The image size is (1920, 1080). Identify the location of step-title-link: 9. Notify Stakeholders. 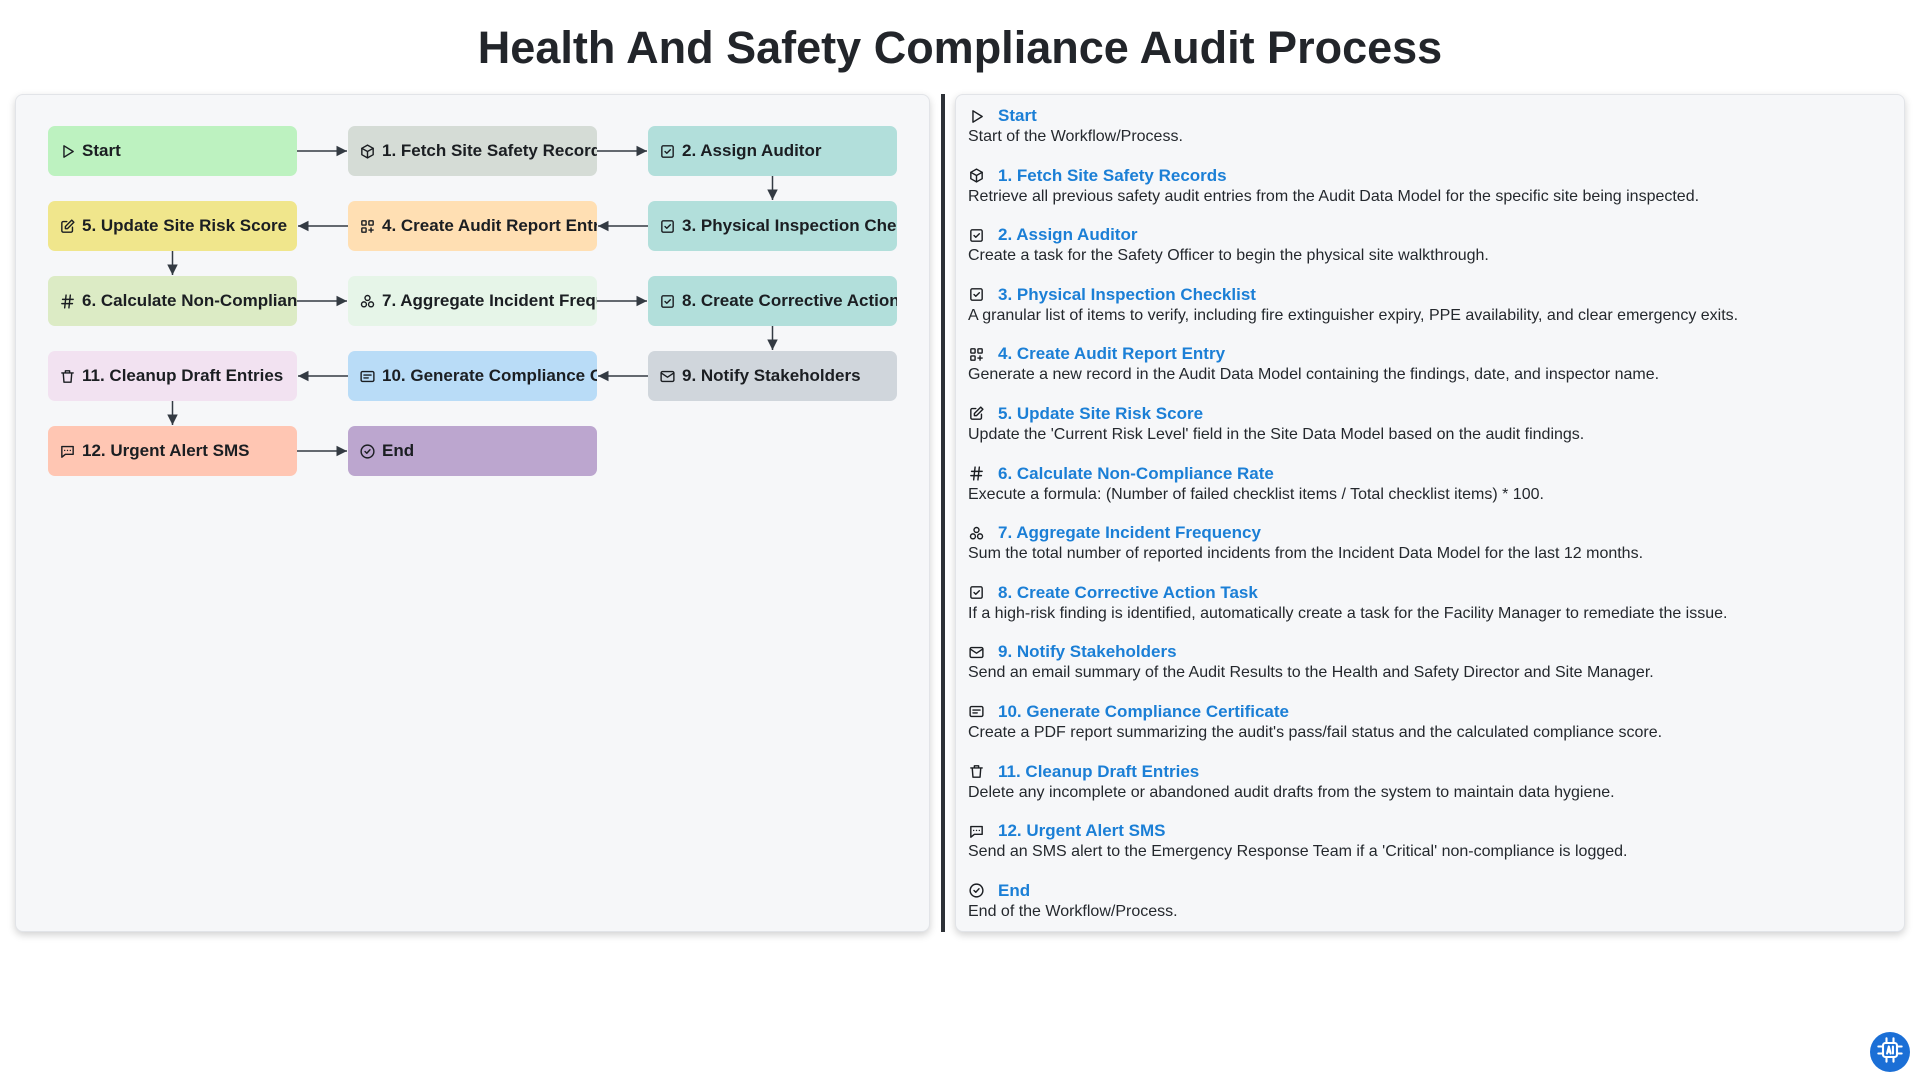
(1087, 652).